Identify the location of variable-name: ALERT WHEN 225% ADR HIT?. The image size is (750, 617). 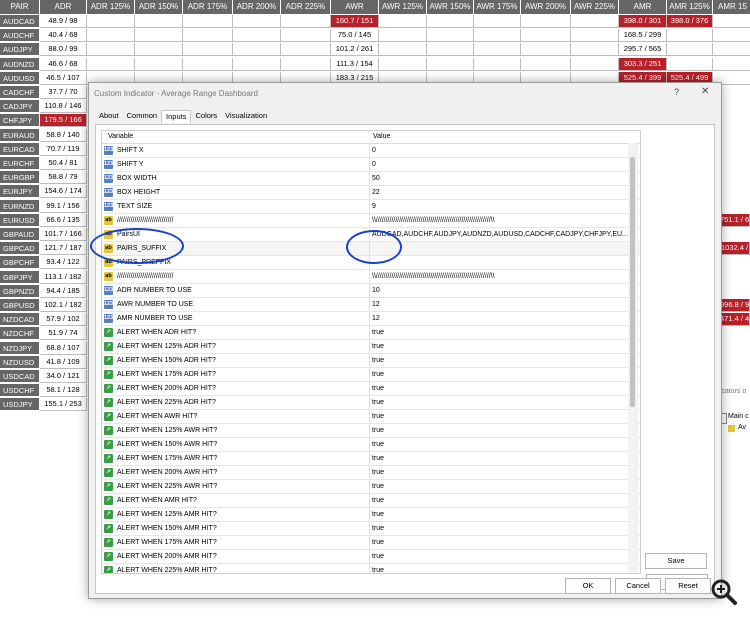
(166, 402).